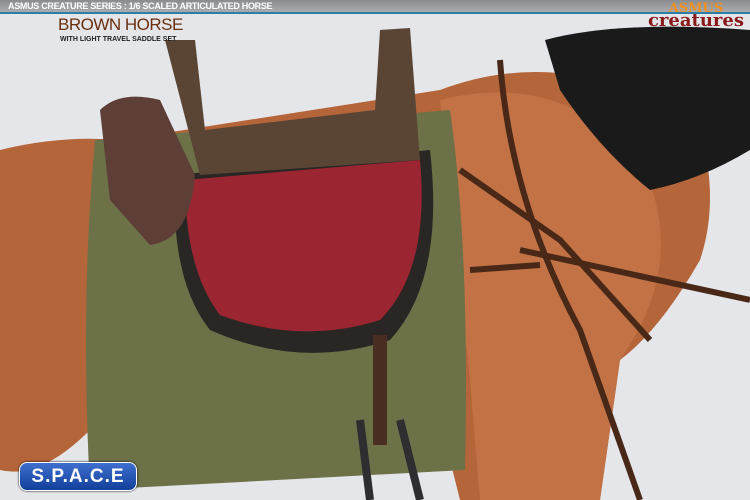  What do you see at coordinates (380, 390) in the screenshot?
I see `stirrup-strap` at bounding box center [380, 390].